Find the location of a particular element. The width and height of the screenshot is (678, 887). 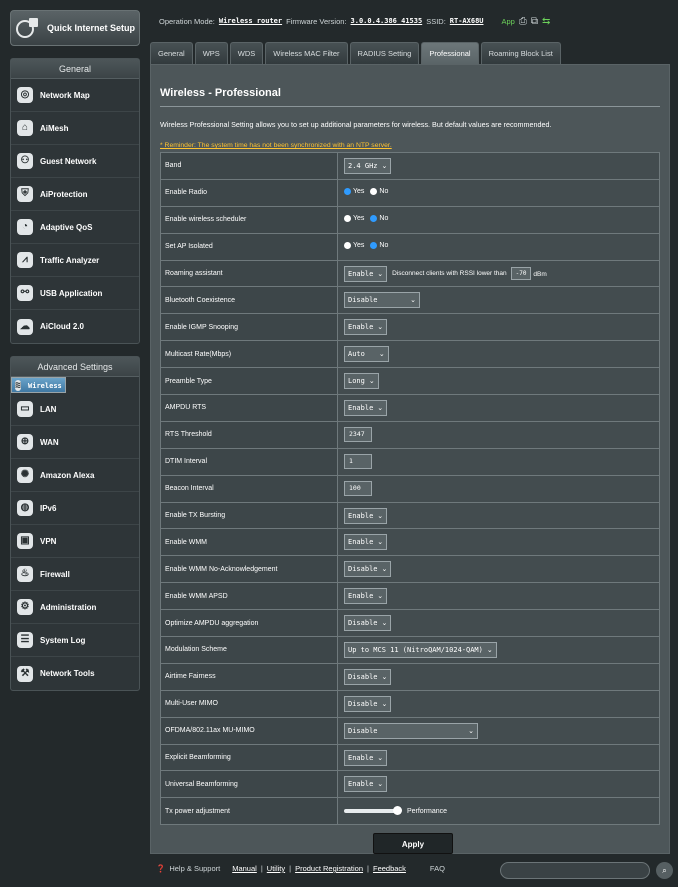

sidebar-item-administration: ⚙ Administration is located at coordinates (75, 607).